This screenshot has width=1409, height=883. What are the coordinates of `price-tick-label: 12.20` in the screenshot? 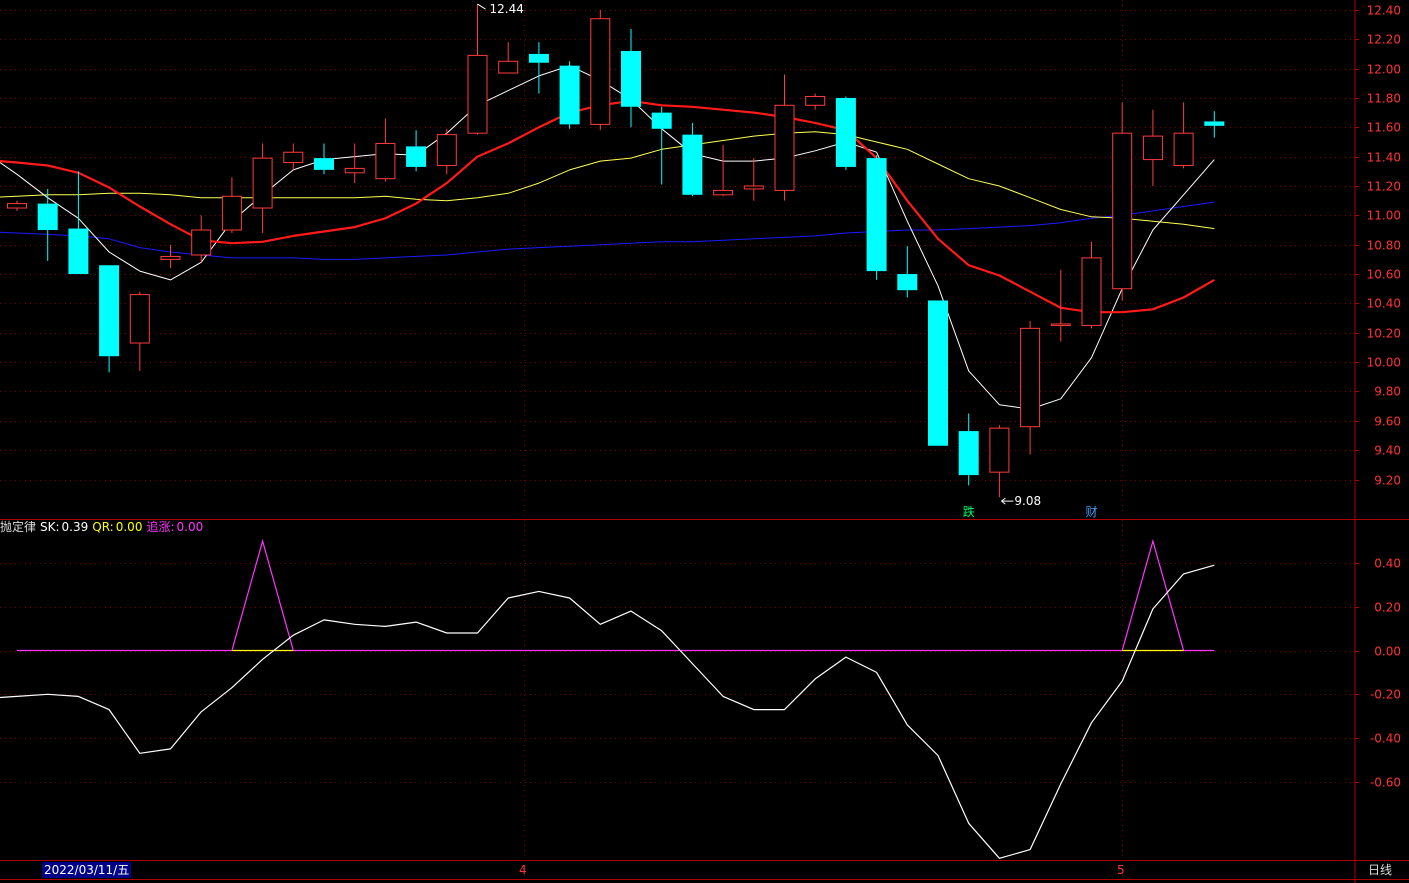 It's located at (1384, 40).